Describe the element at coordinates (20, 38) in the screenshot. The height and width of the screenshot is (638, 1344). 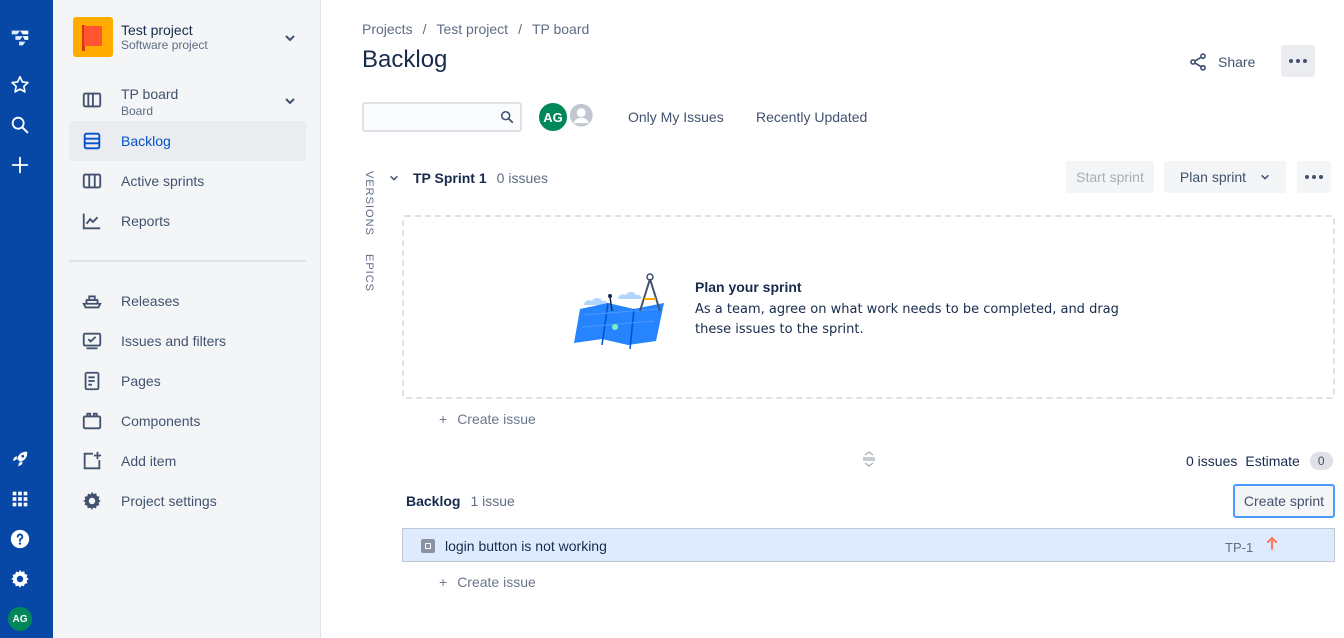
I see `jira-logo-icon` at that location.